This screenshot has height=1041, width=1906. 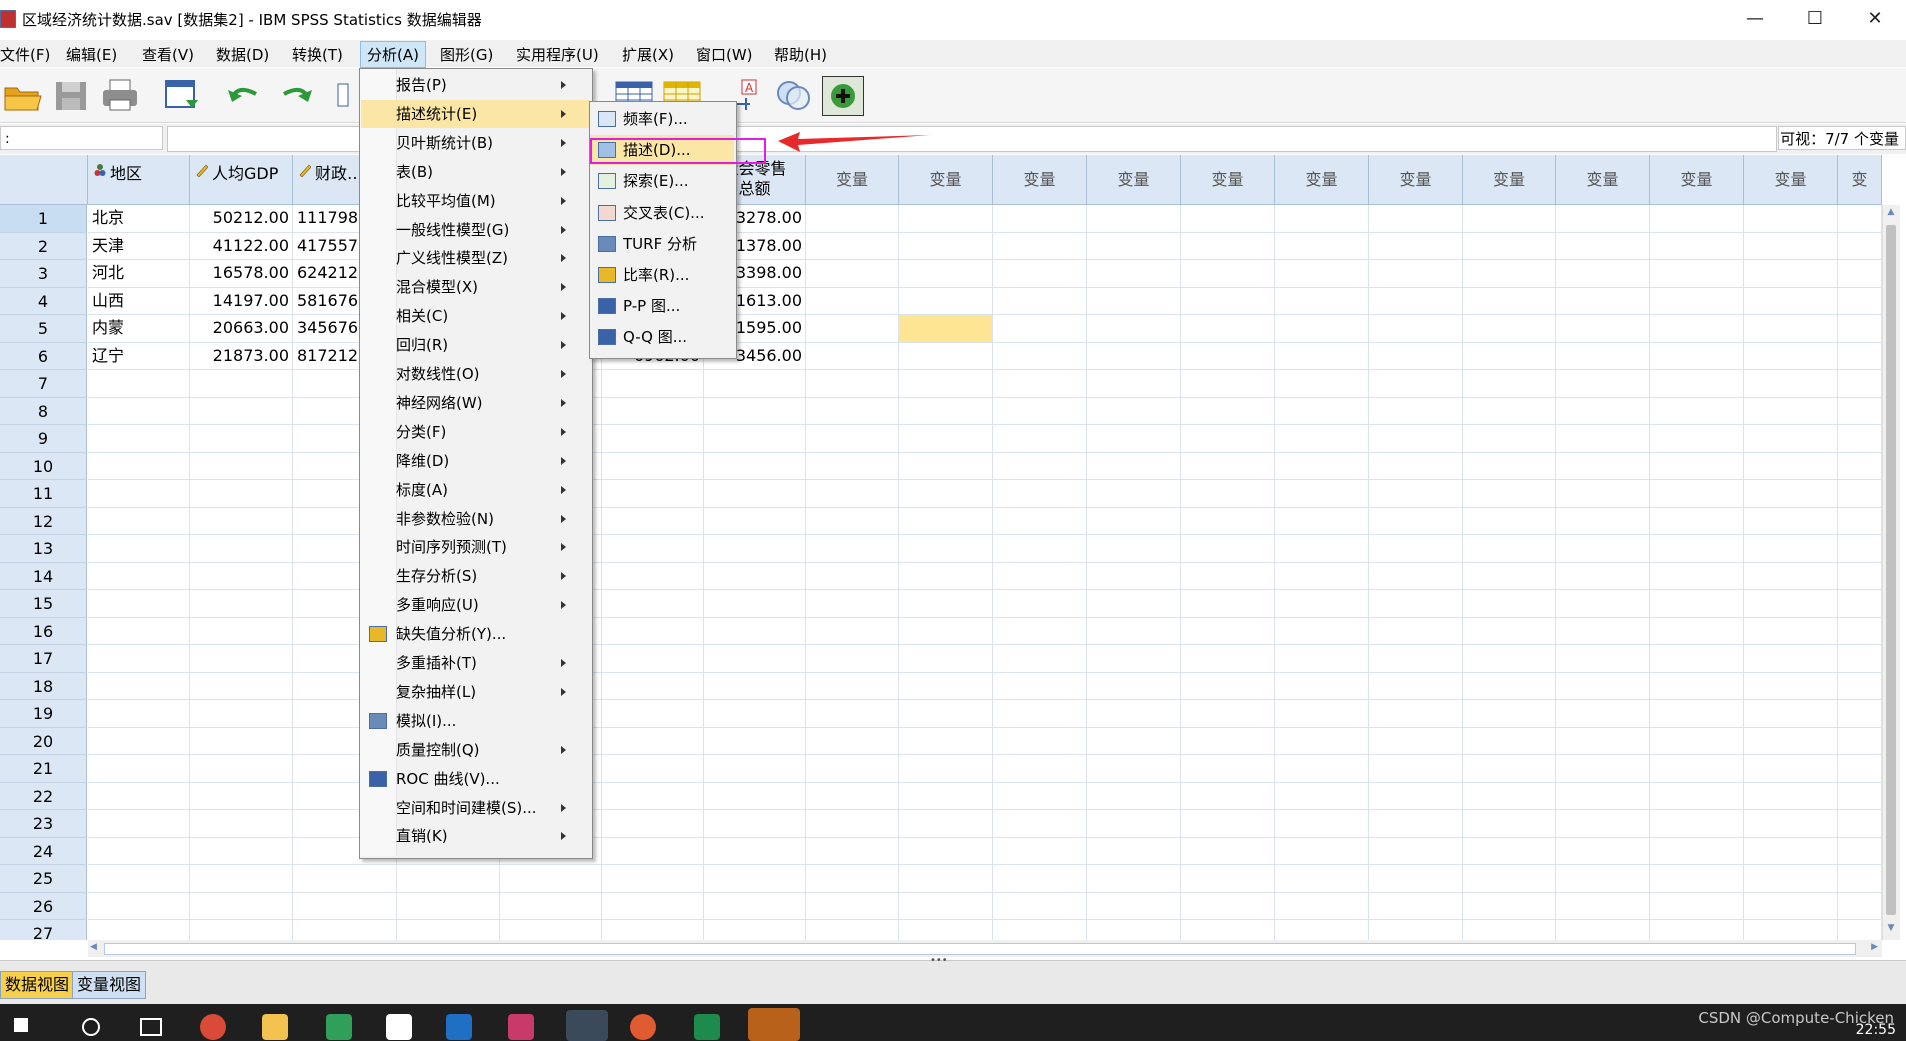 I want to click on row-header: 15, so click(x=43, y=604).